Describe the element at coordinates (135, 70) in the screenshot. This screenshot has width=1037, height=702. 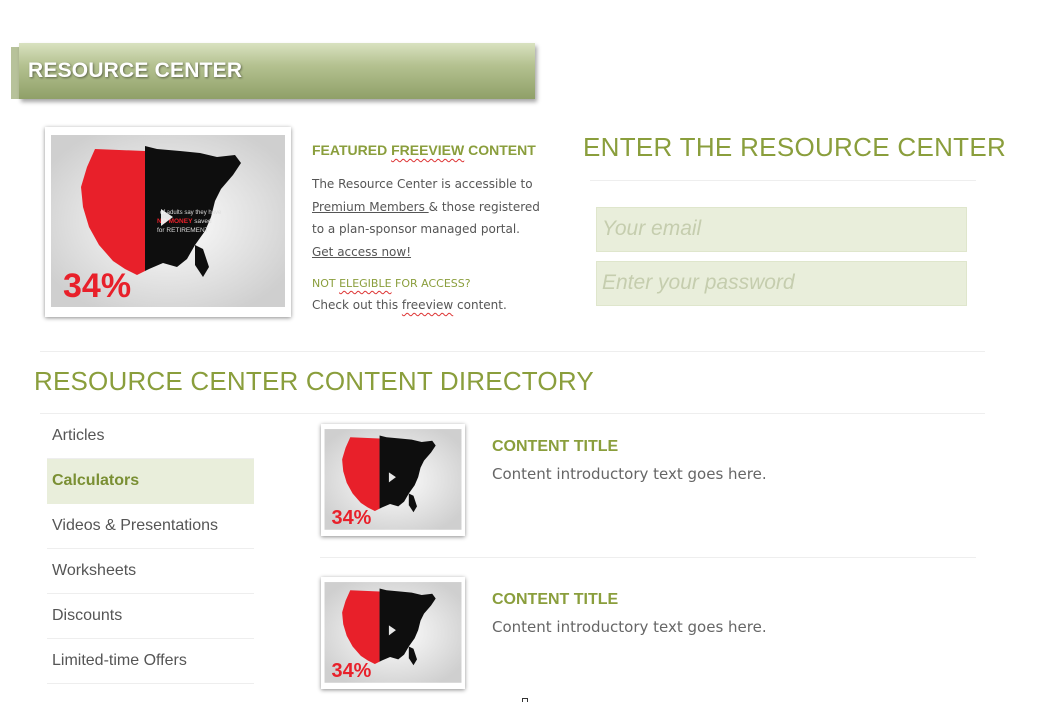
I see `page-title: RESOURCE CENTER` at that location.